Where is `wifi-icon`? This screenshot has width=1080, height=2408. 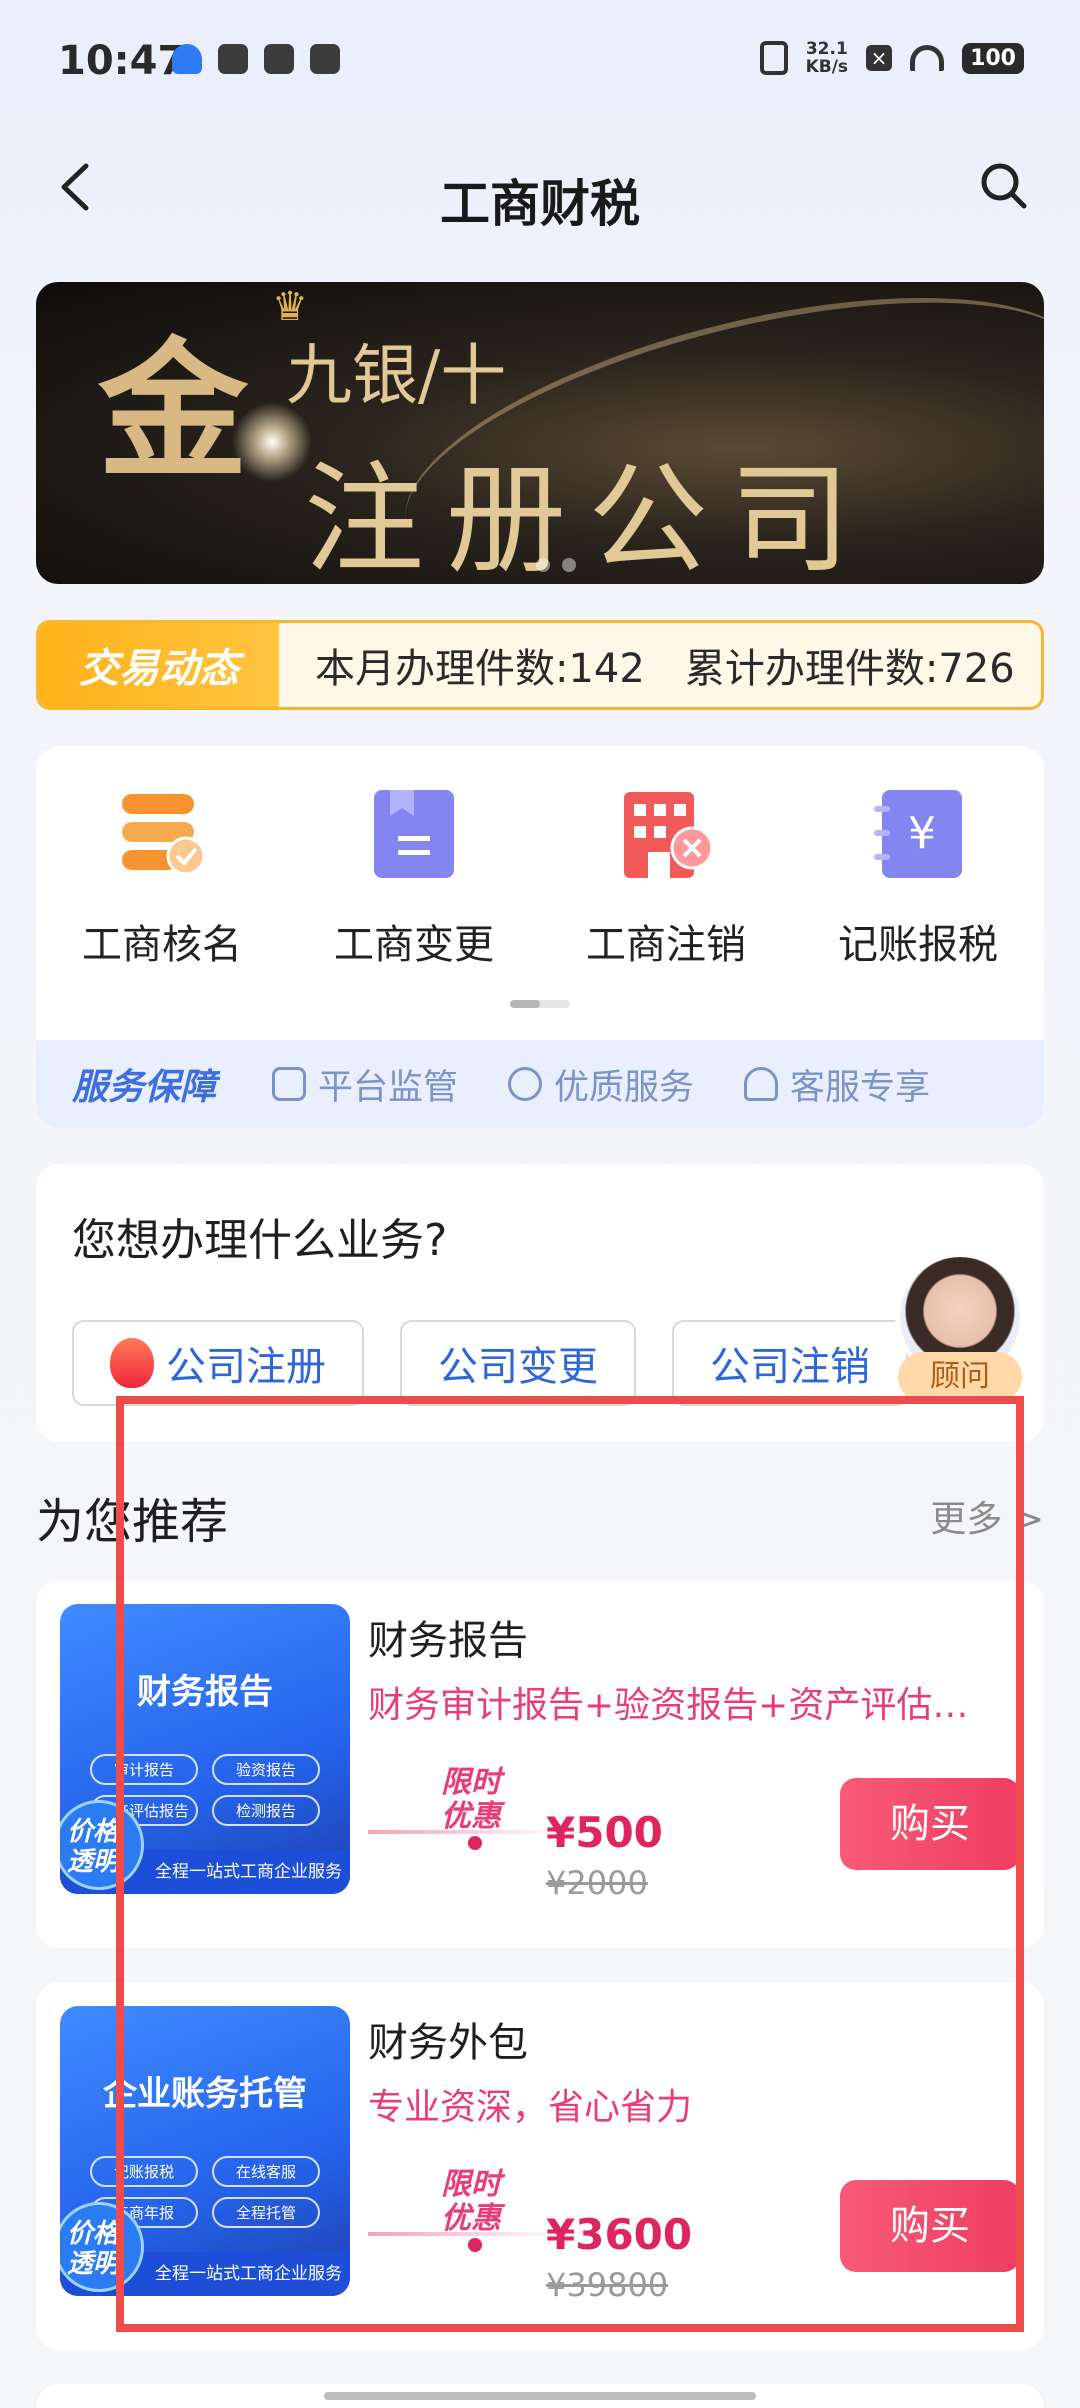 wifi-icon is located at coordinates (927, 58).